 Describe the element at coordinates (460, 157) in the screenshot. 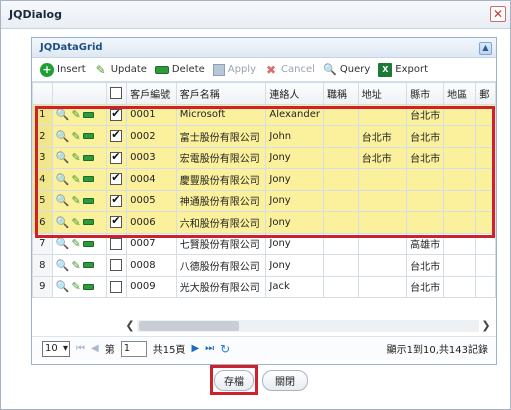

I see `cell-region` at that location.